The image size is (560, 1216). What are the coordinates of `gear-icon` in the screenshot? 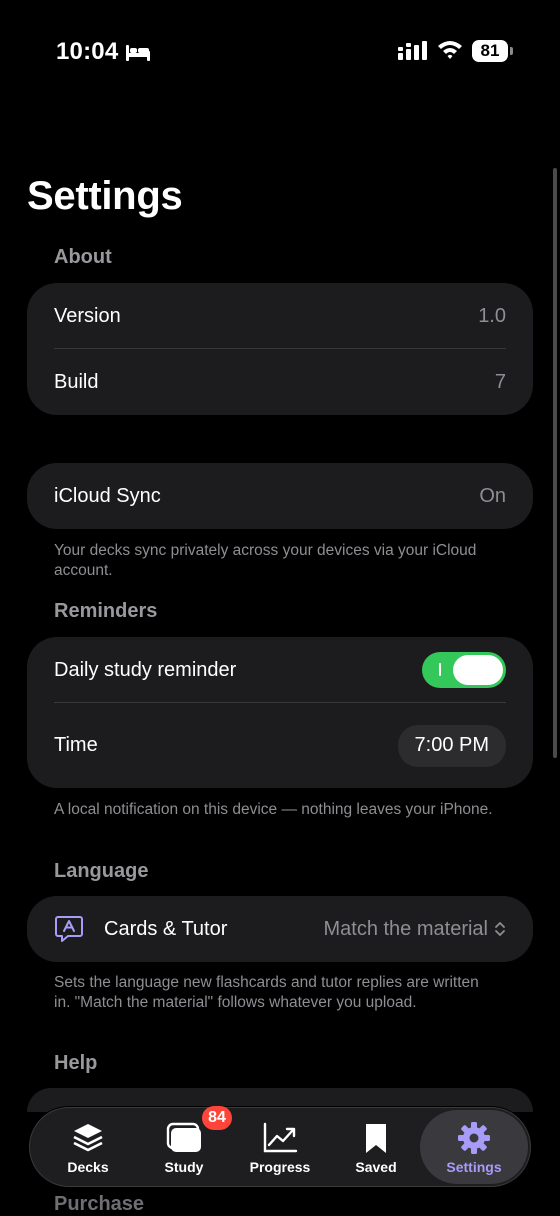 It's located at (474, 1138).